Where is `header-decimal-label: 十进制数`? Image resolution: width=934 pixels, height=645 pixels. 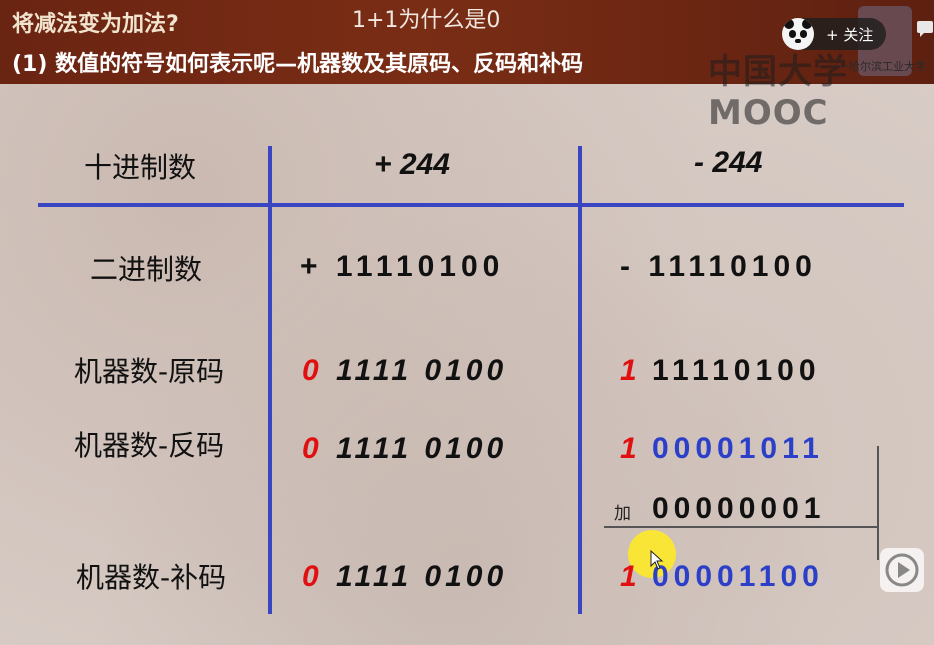
header-decimal-label: 十进制数 is located at coordinates (140, 167).